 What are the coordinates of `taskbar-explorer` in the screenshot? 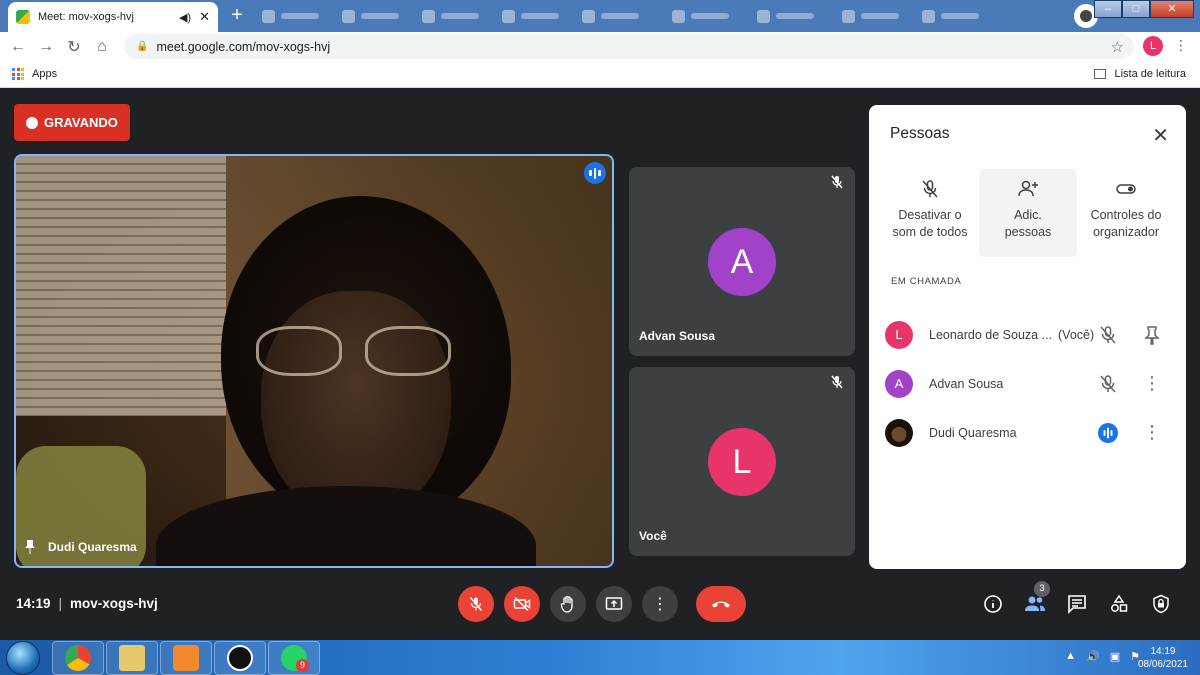 It's located at (132, 658).